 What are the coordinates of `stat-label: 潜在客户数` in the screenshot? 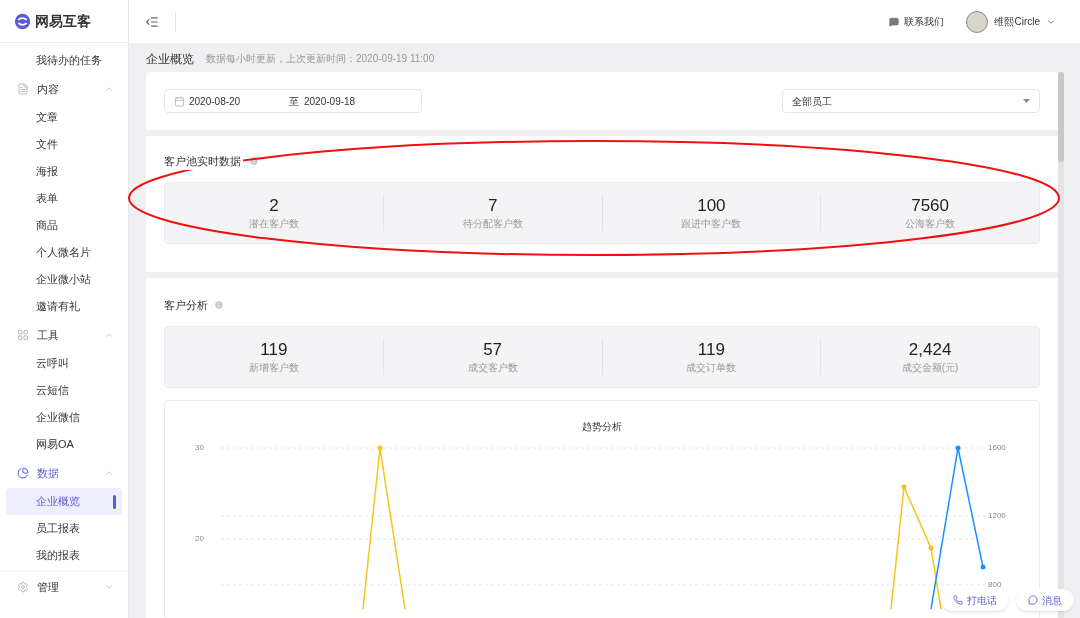 It's located at (273, 223).